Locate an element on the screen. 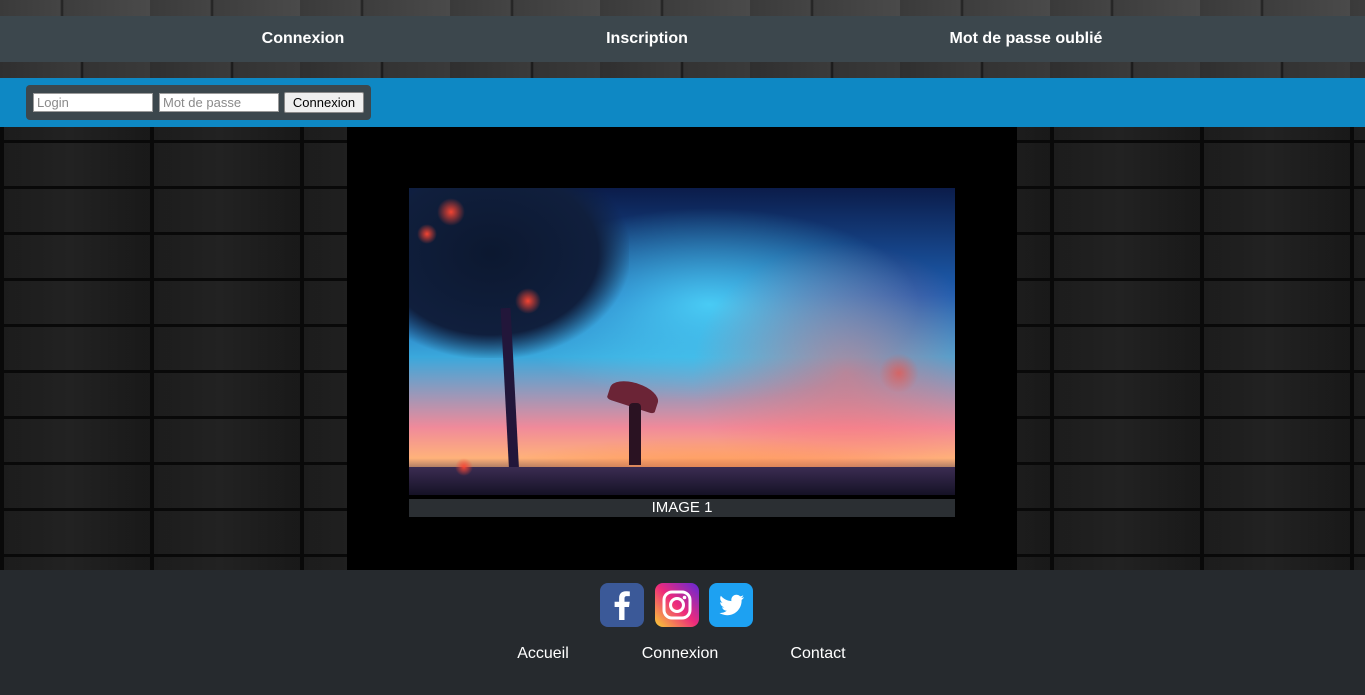 This screenshot has width=1365, height=695. password-input is located at coordinates (219, 102).